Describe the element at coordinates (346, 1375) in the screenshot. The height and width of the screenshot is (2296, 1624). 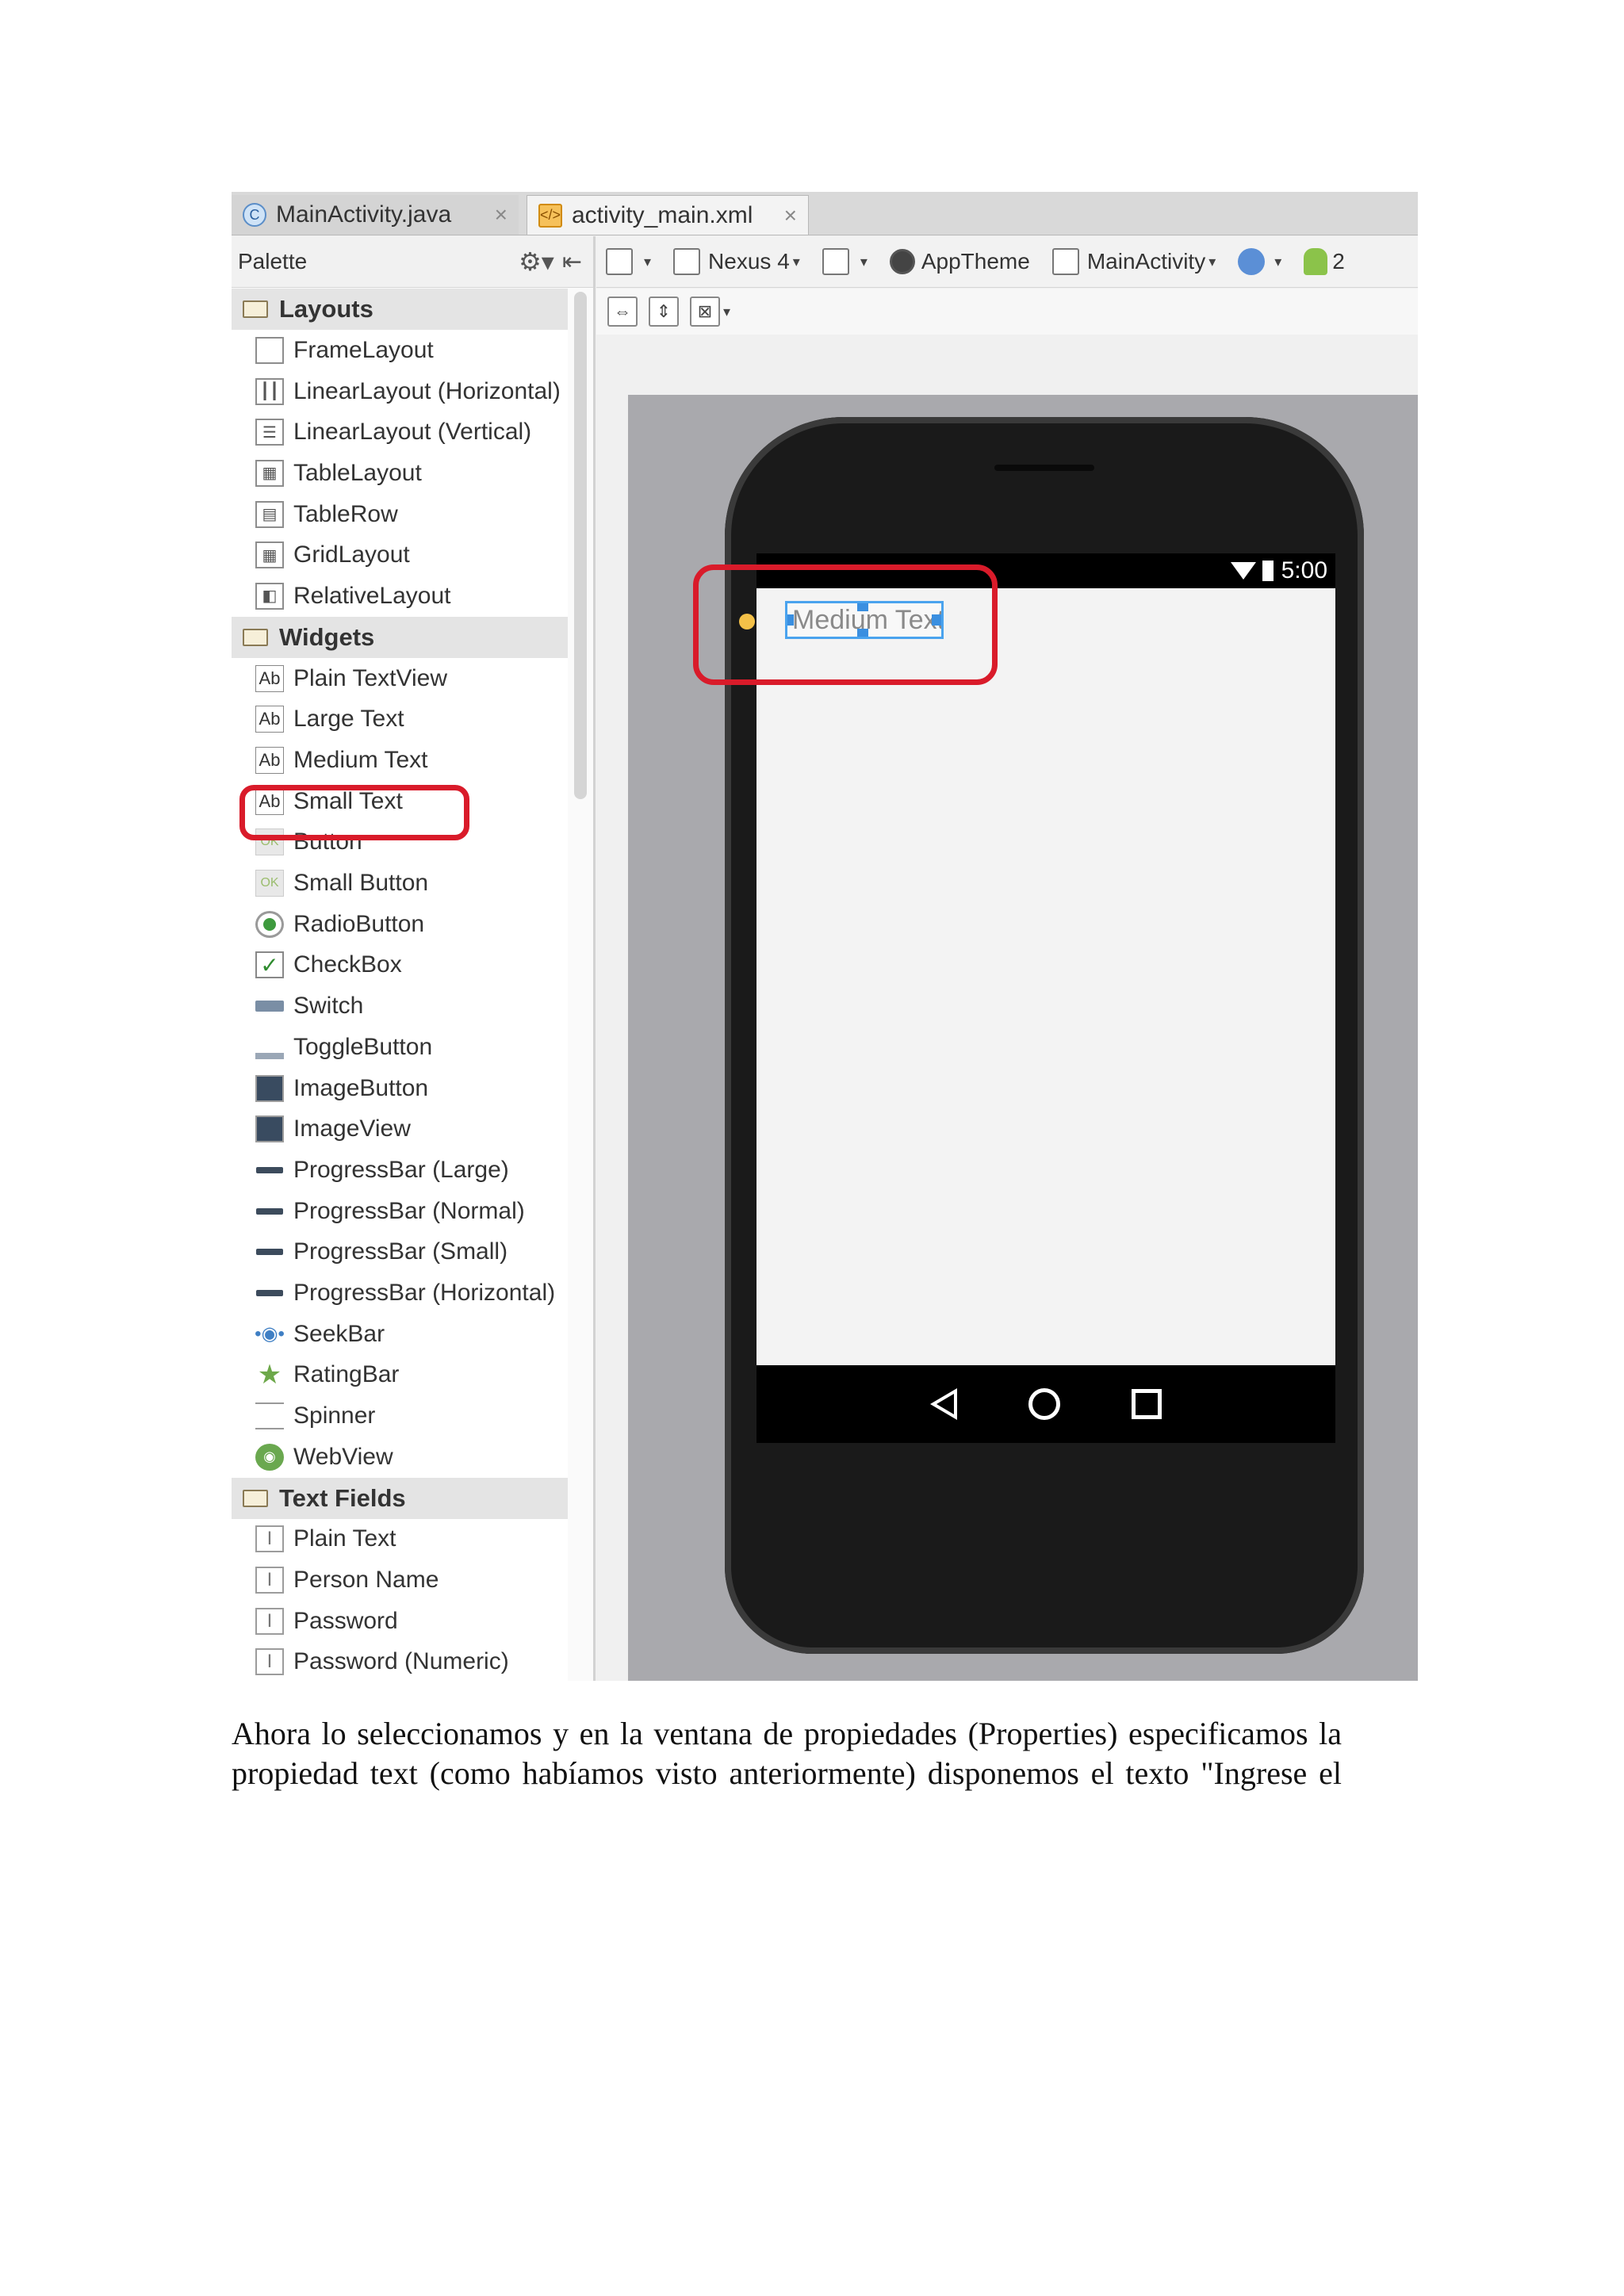
I see `item-label: RatingBar` at that location.